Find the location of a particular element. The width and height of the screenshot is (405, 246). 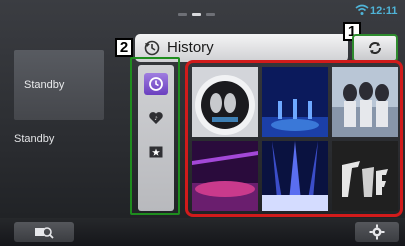

heart-icon: ♪ is located at coordinates (156, 118).